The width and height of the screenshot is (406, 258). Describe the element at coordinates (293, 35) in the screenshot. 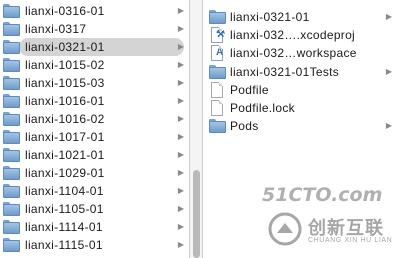

I see `item-label: lianxi-032….xcodeproj` at that location.